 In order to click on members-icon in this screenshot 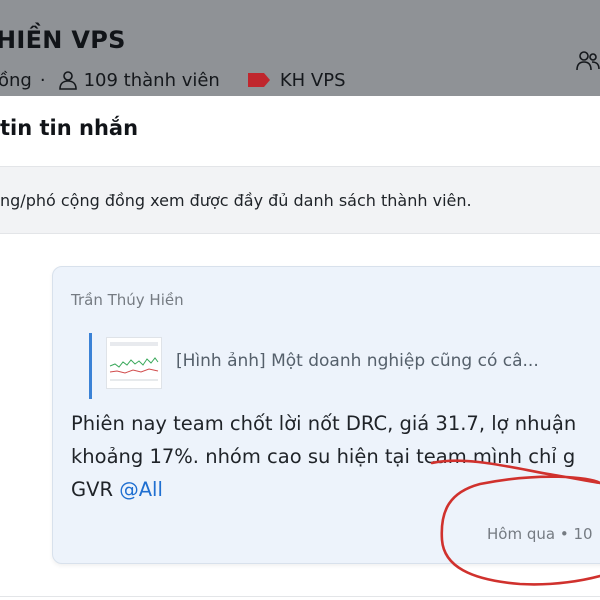, I will do `click(588, 63)`.